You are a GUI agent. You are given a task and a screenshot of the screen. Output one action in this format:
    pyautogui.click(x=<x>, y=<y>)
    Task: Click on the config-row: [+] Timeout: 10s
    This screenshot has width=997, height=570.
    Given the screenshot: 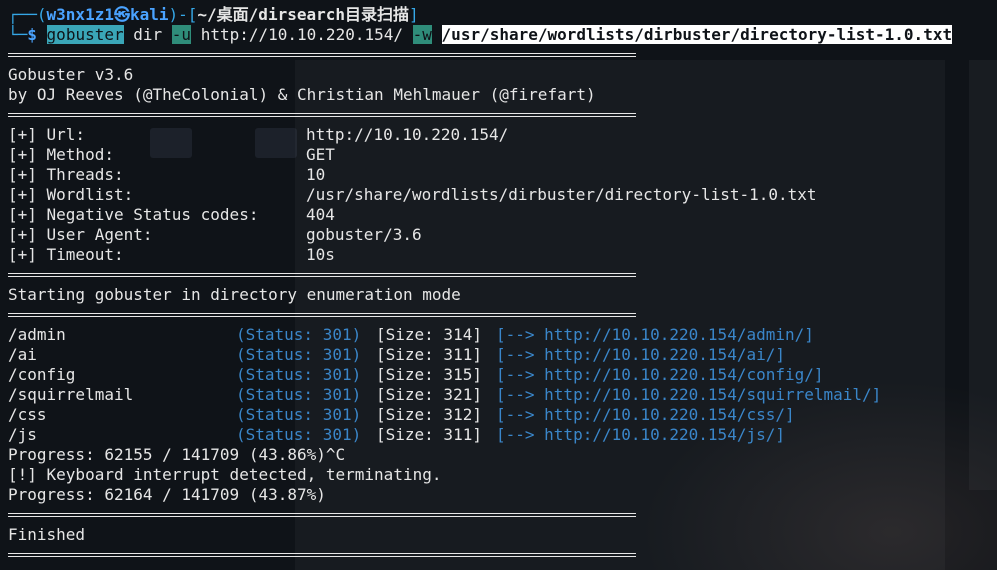 What is the action you would take?
    pyautogui.click(x=171, y=254)
    